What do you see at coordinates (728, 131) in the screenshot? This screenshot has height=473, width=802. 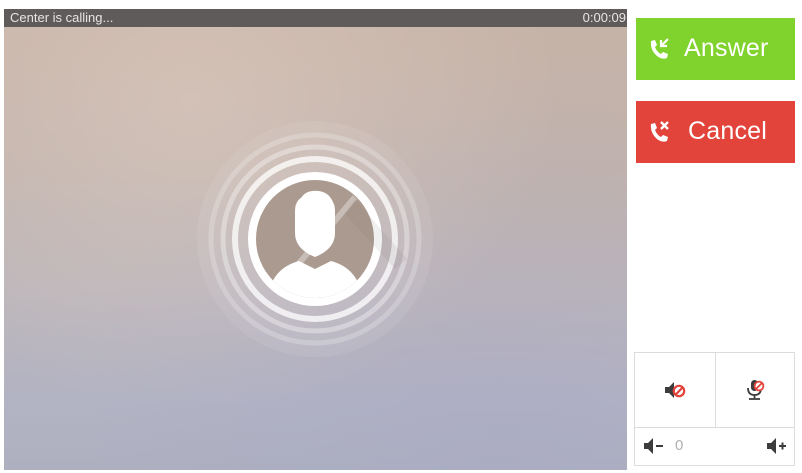 I see `cancel-label: Cancel` at bounding box center [728, 131].